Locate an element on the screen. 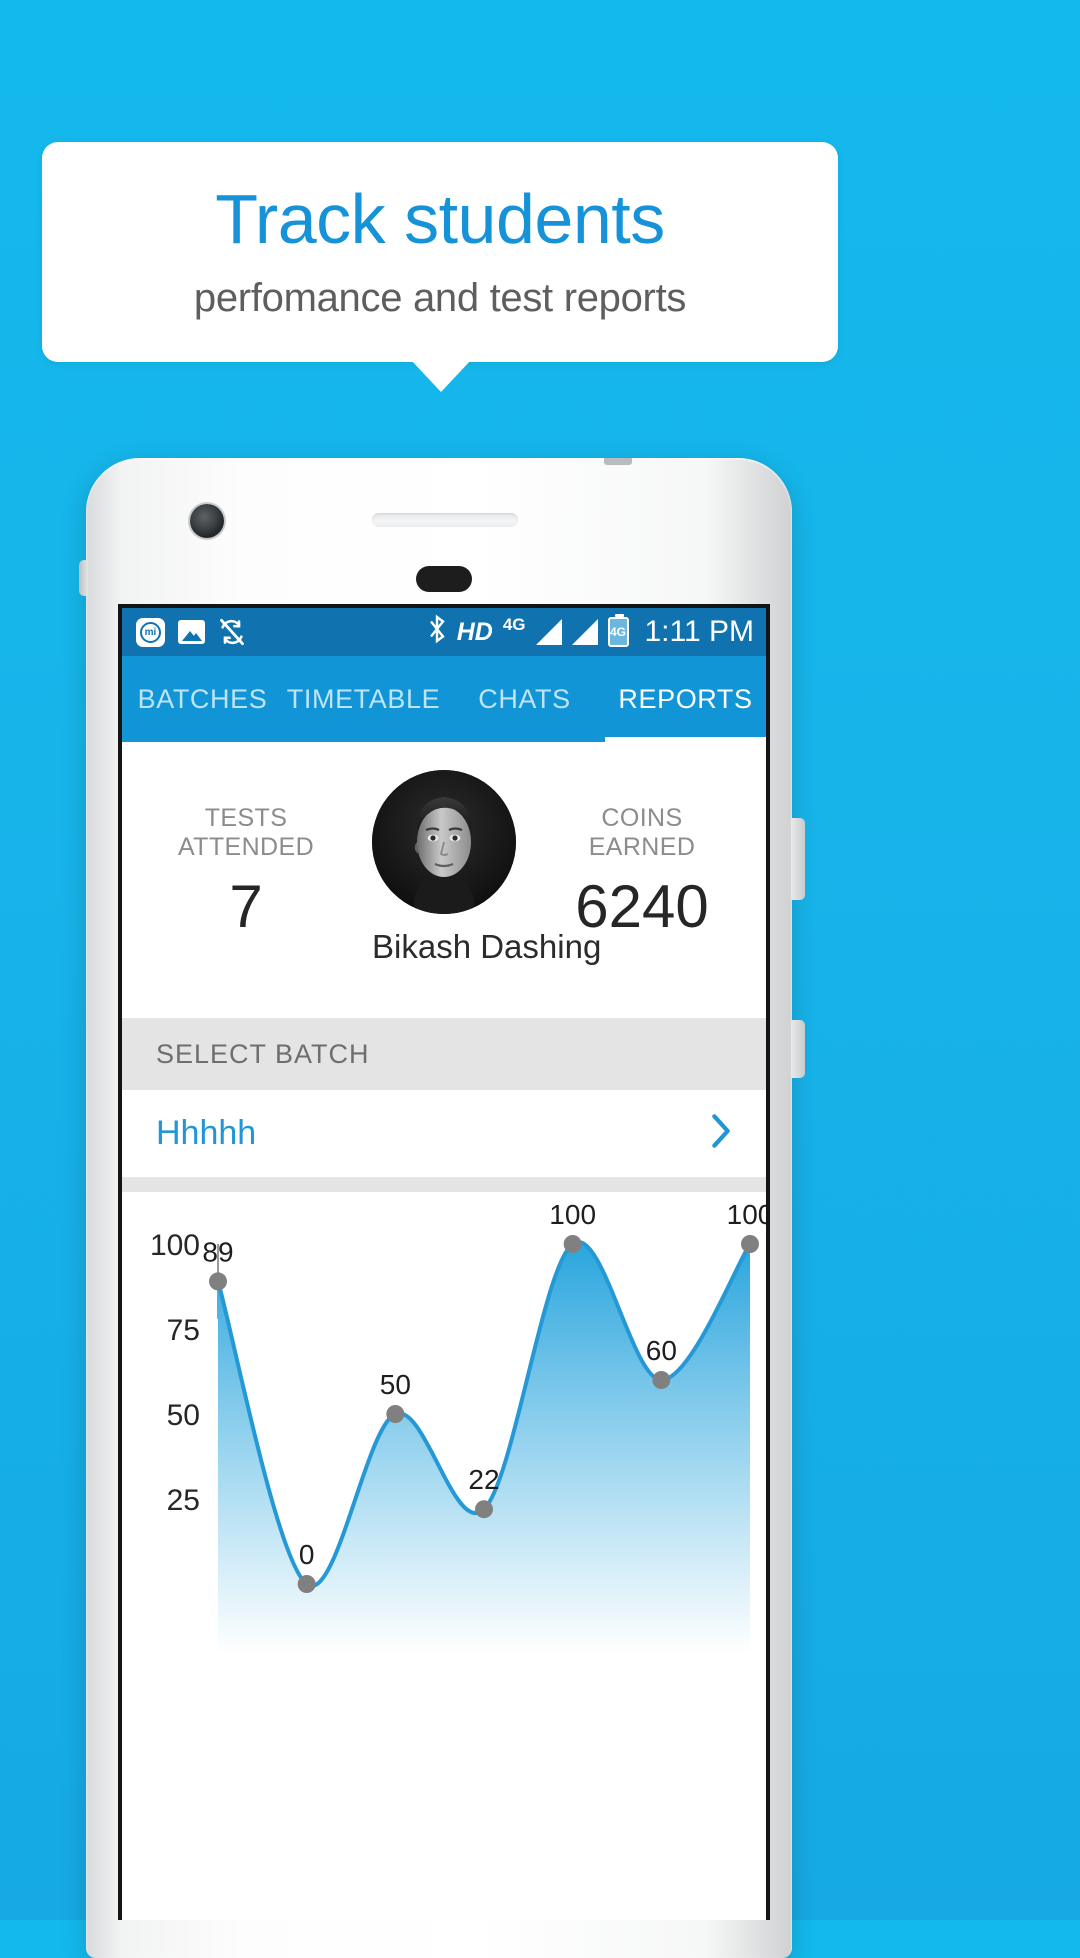 The width and height of the screenshot is (1080, 1958). y-axis-tick-label: 100 is located at coordinates (175, 1245).